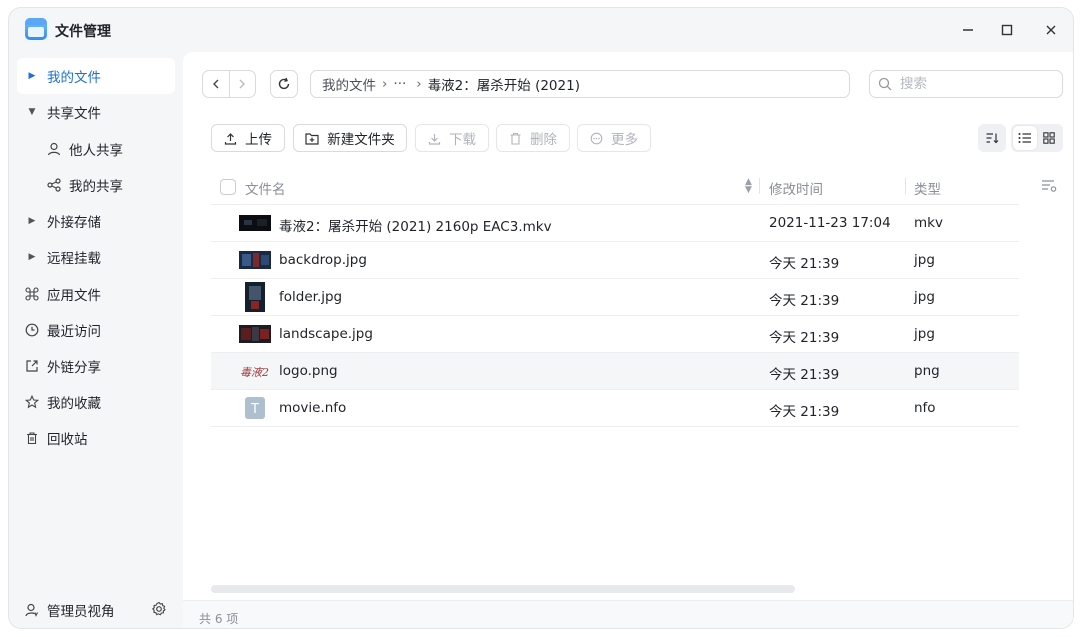 This screenshot has width=1080, height=637. I want to click on search-box, so click(966, 84).